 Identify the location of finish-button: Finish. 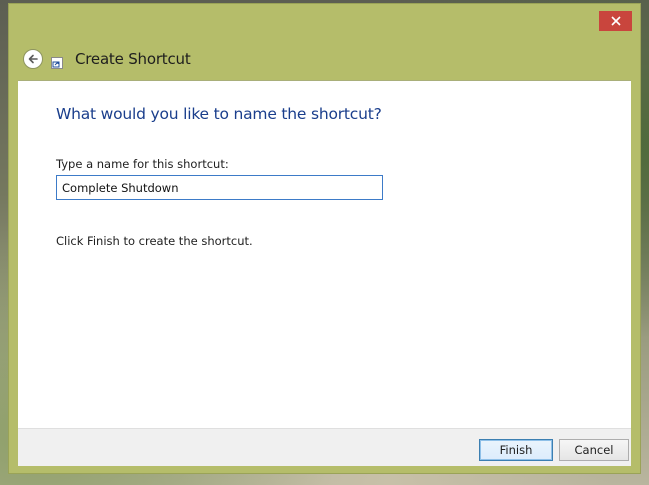
(516, 450).